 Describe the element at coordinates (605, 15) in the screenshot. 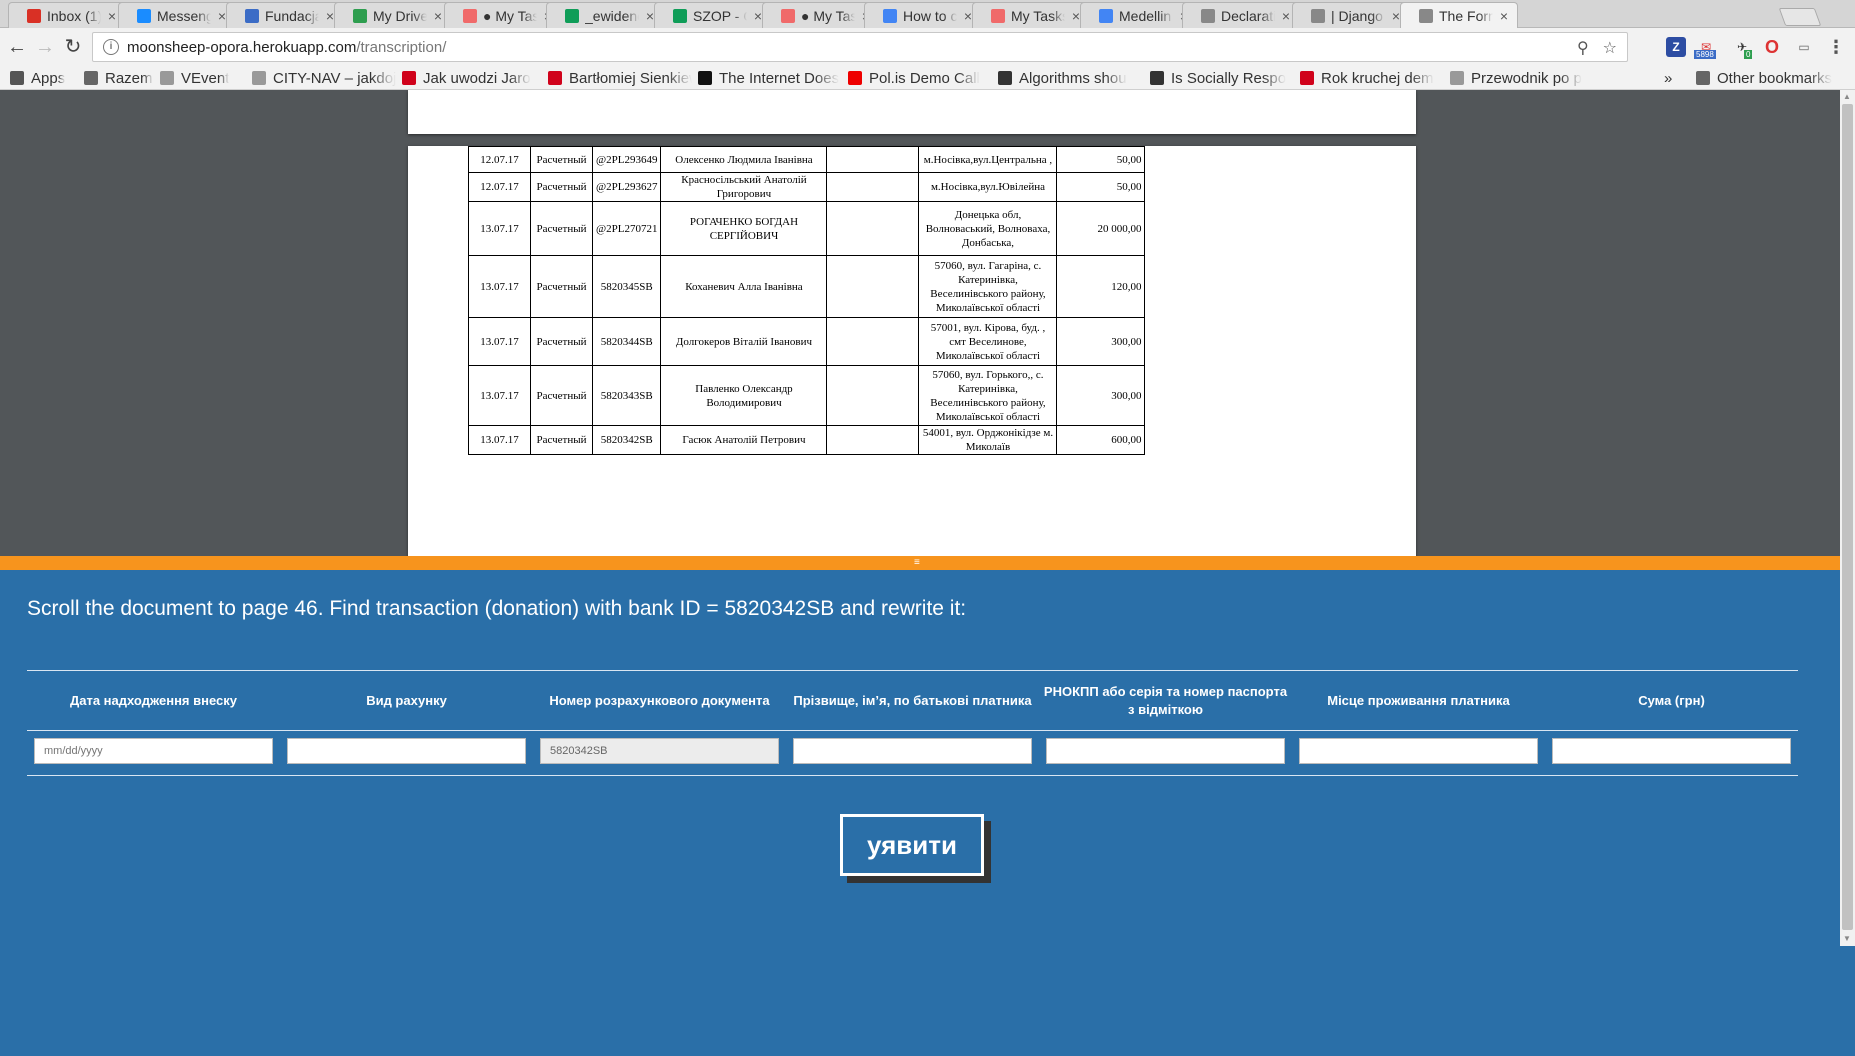

I see `browser-tab: _ewidencja×` at that location.